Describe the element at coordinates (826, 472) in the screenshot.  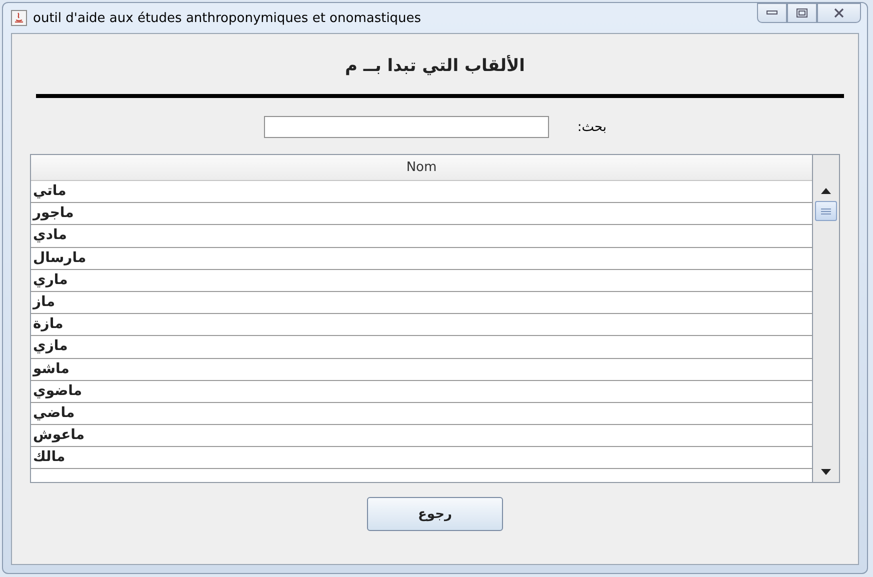
I see `down-arrow-icon` at that location.